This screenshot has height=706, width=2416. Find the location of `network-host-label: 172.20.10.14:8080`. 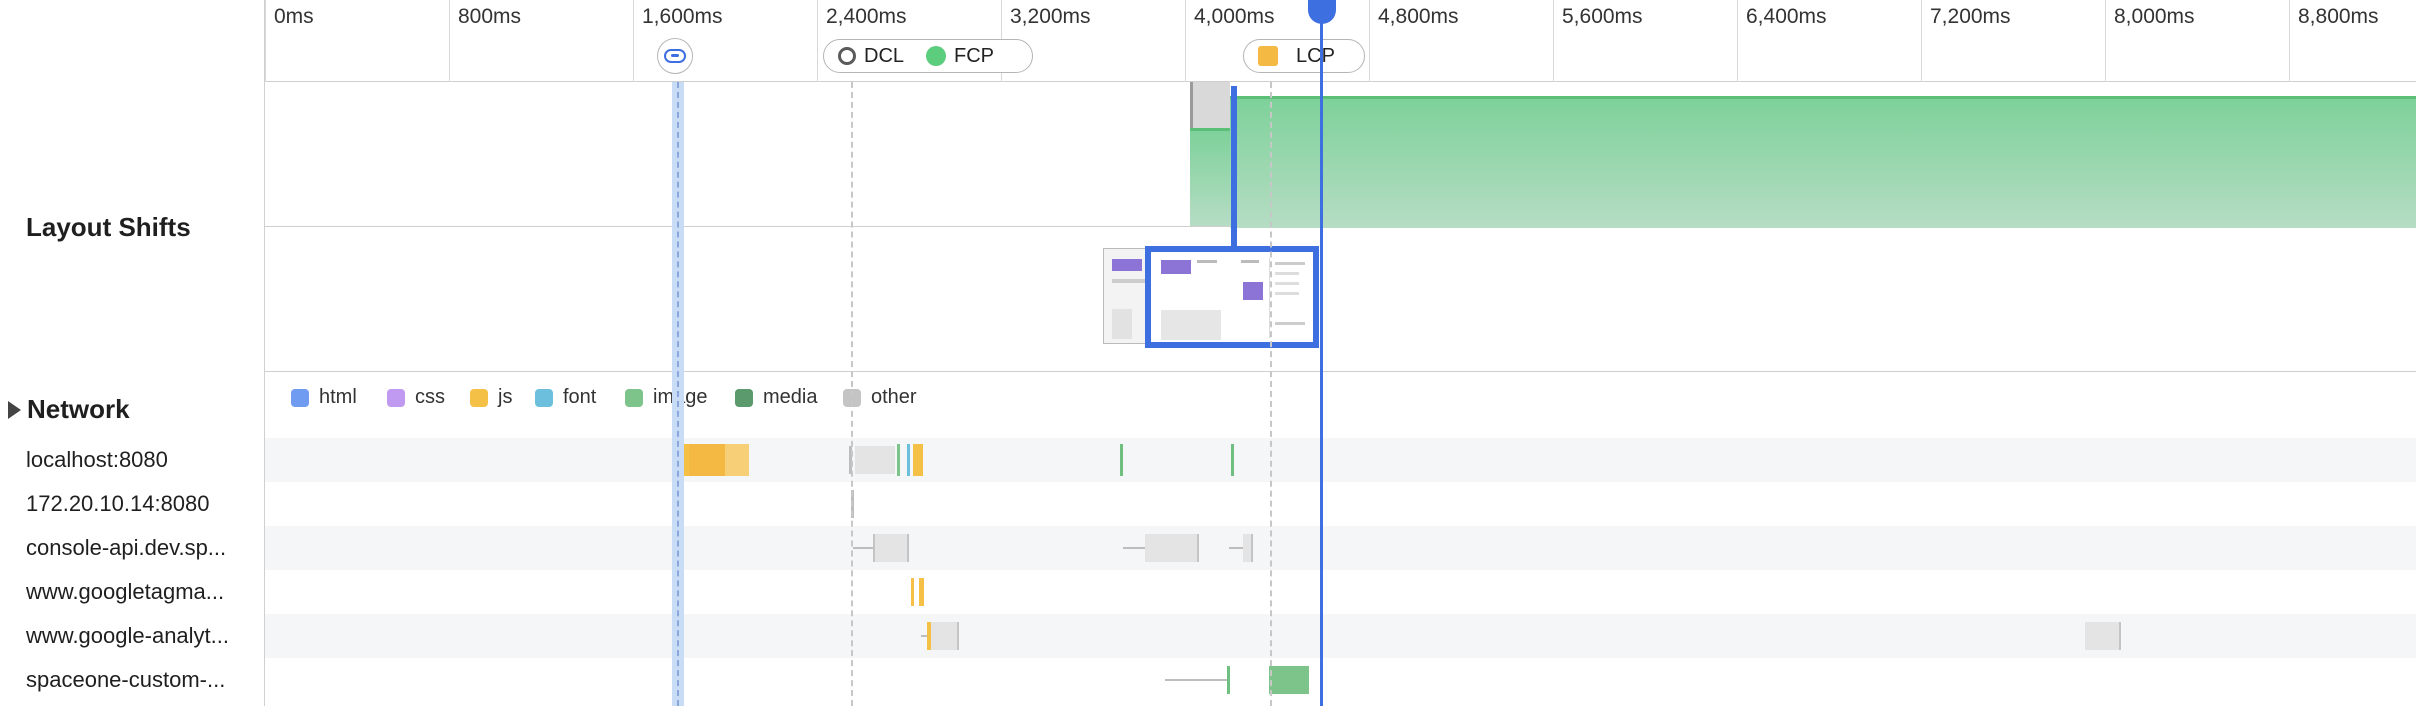

network-host-label: 172.20.10.14:8080 is located at coordinates (118, 503).